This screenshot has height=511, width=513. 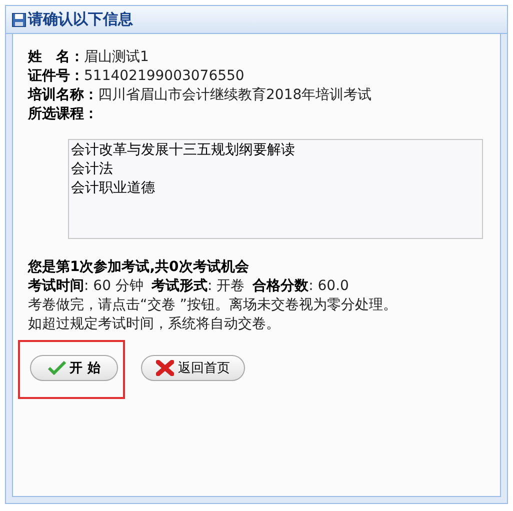 What do you see at coordinates (154, 324) in the screenshot?
I see `instruction-text: 如超过规定考试时间，系统将自动交卷。` at bounding box center [154, 324].